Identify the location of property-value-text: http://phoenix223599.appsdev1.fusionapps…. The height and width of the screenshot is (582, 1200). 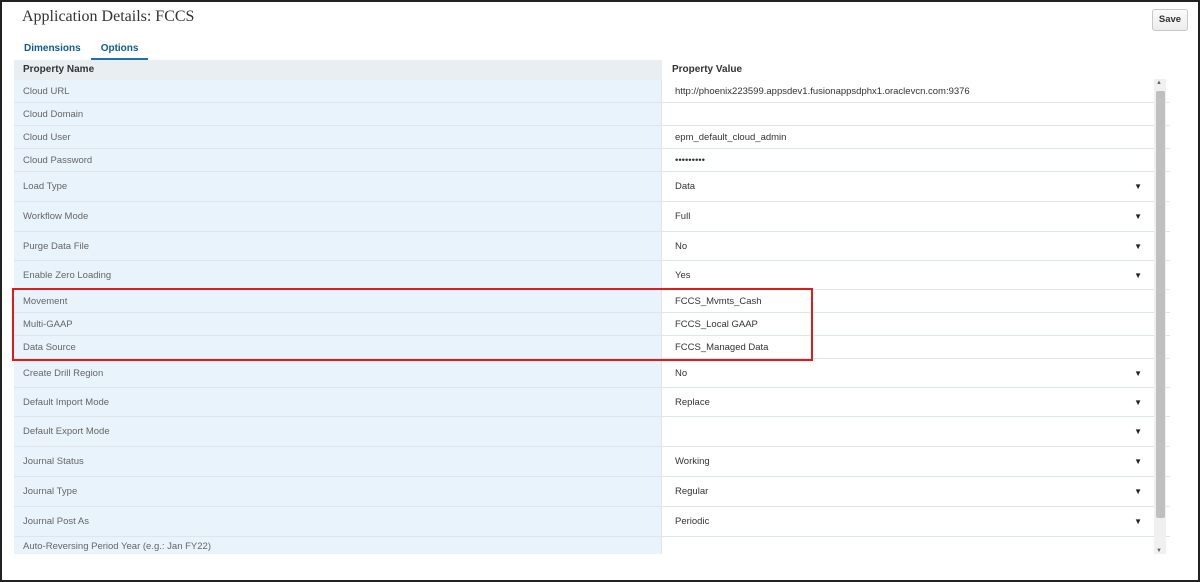
(822, 91).